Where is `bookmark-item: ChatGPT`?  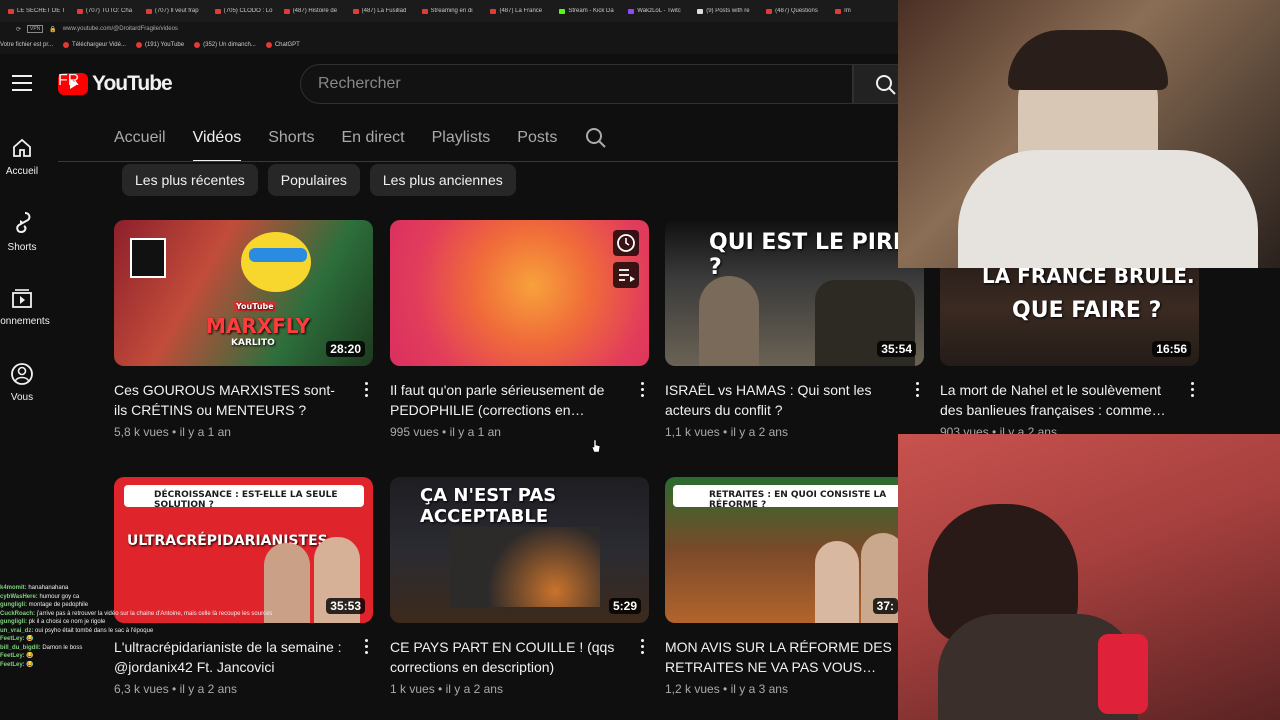
bookmark-item: ChatGPT is located at coordinates (282, 45).